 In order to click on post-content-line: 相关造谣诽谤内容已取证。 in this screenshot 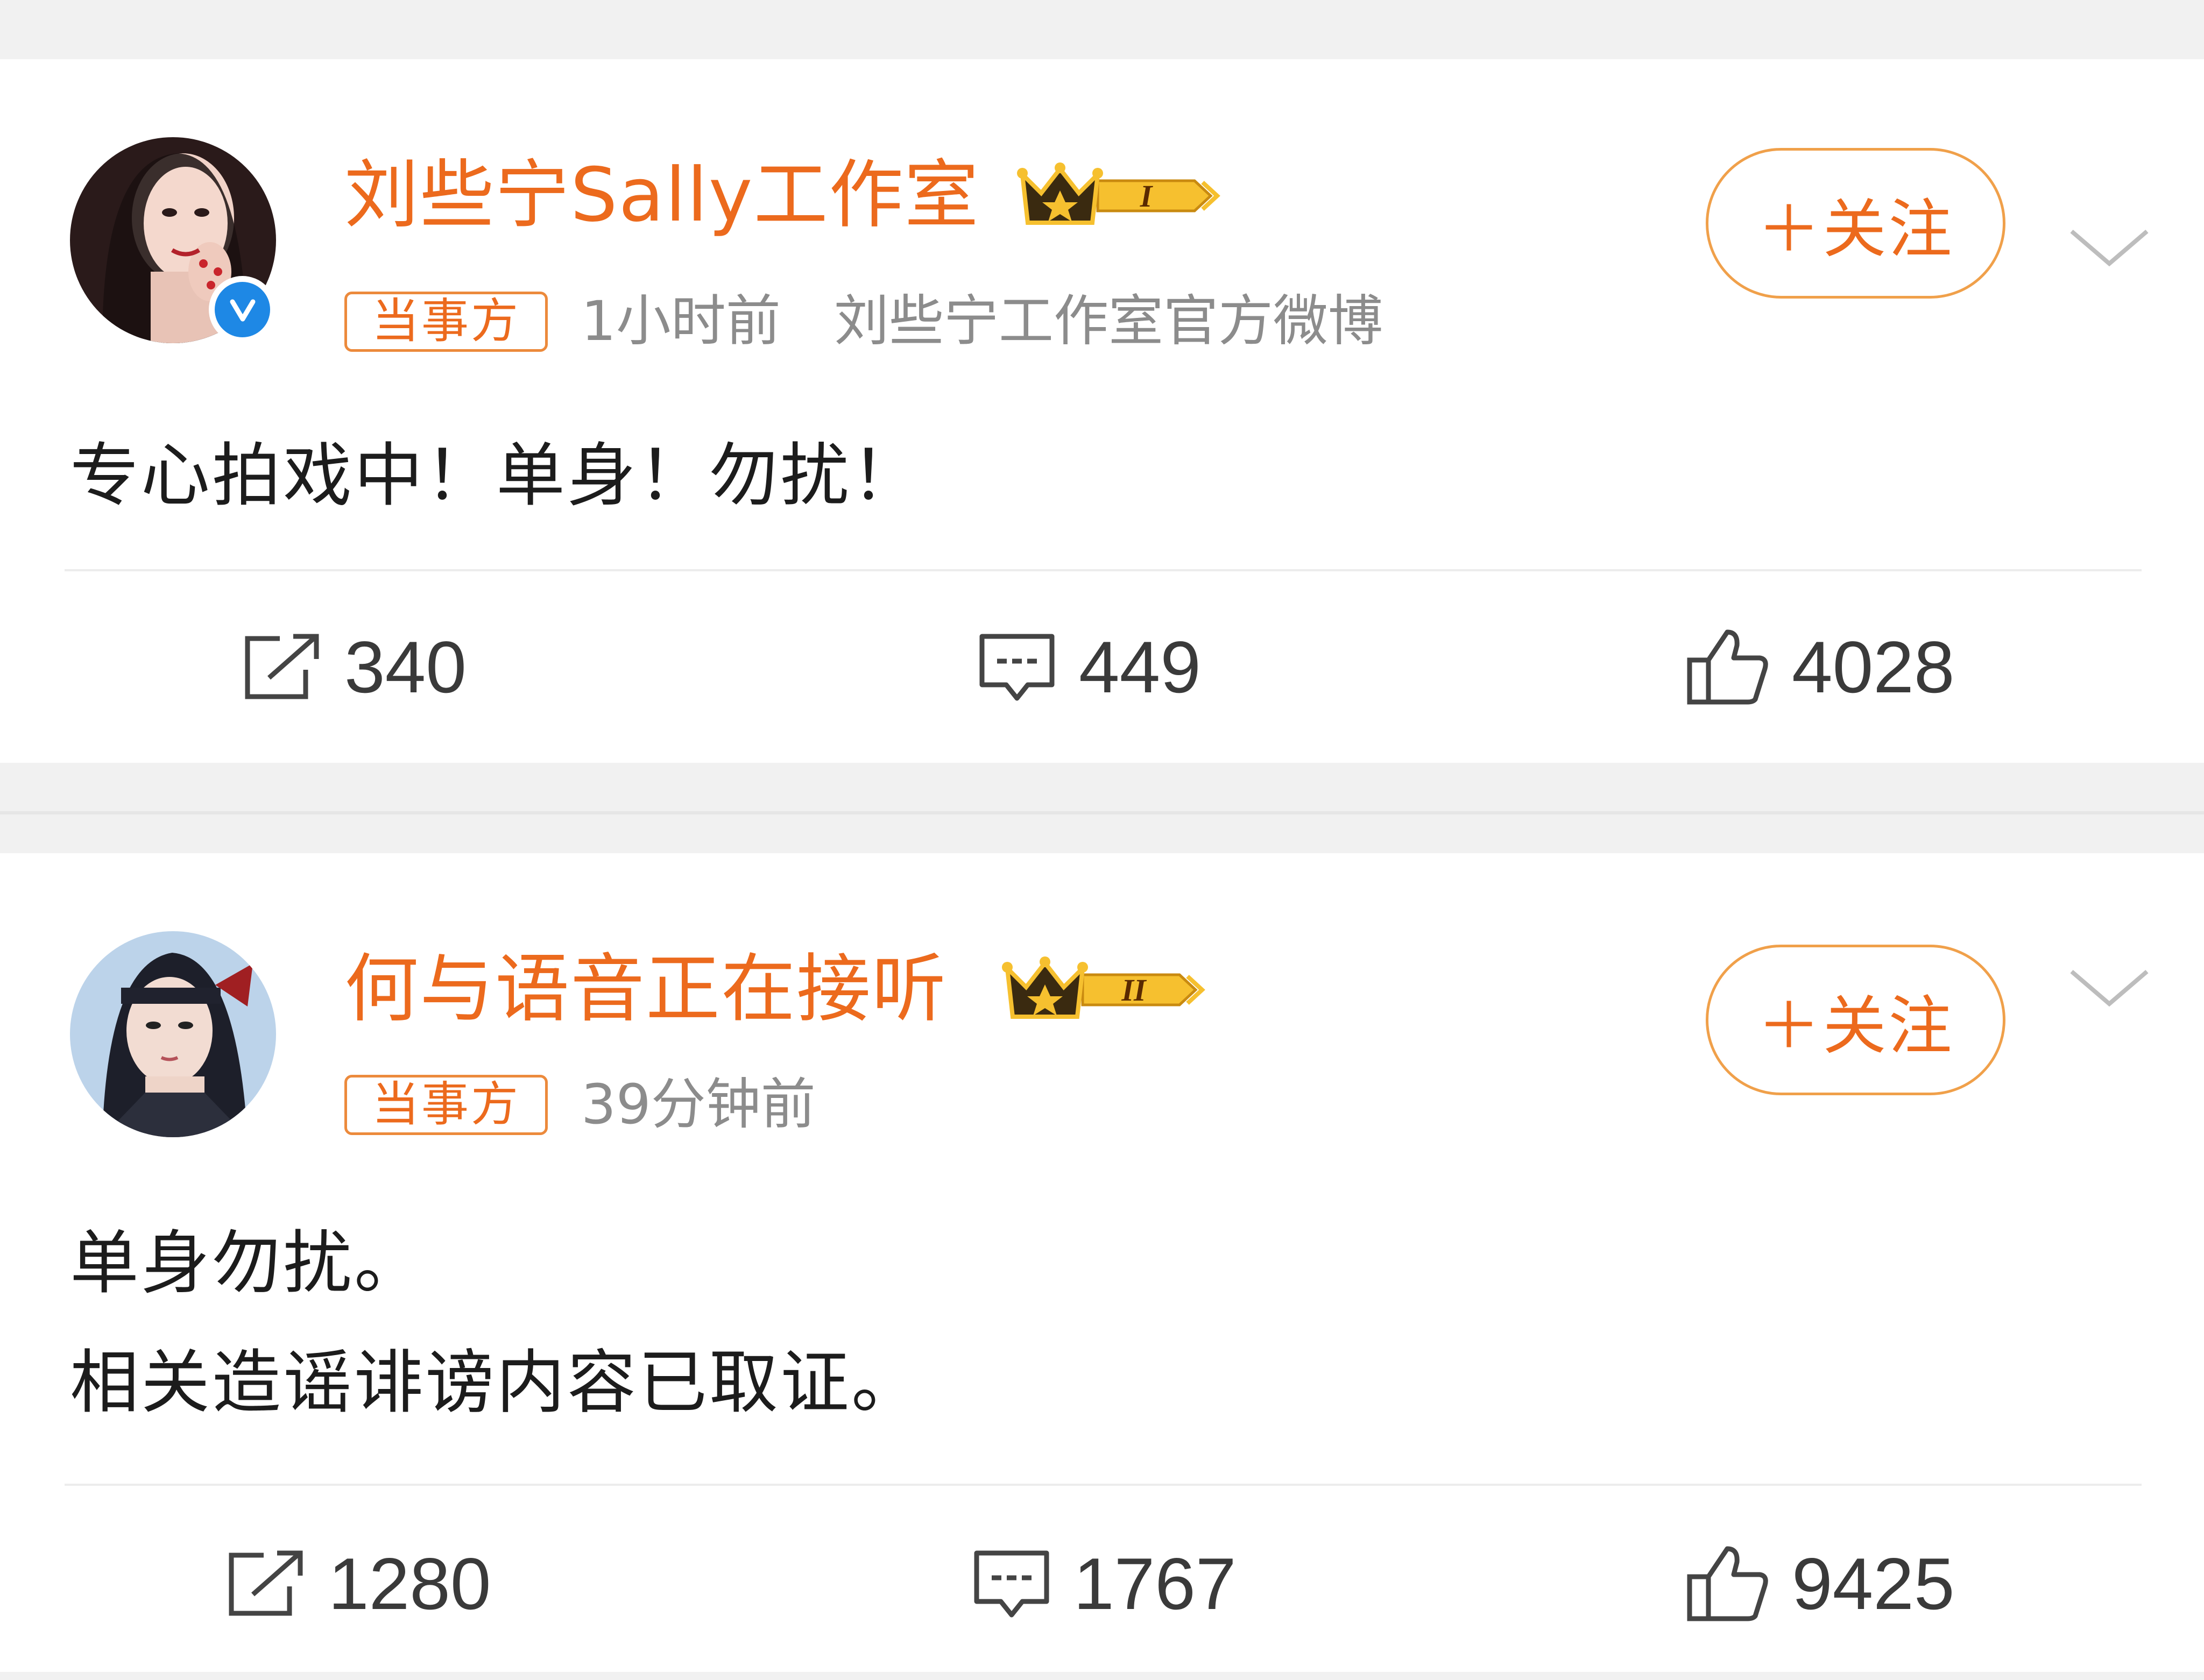, I will do `click(496, 1383)`.